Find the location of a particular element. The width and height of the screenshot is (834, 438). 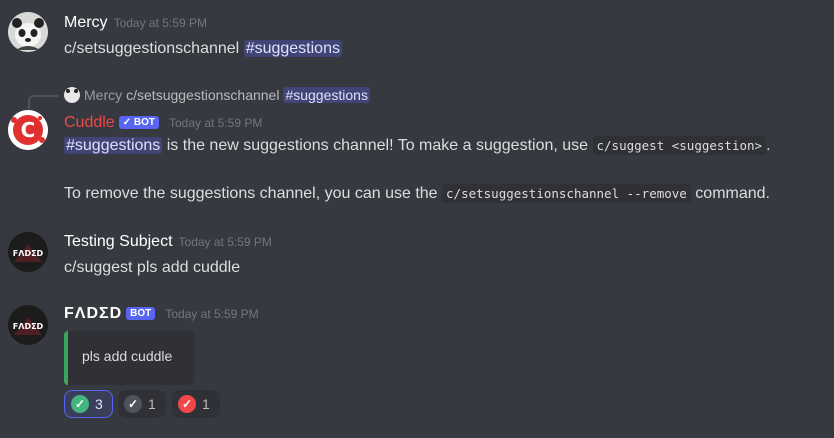

message-content: c/setsuggestionschannel #suggestions is located at coordinates (203, 49).